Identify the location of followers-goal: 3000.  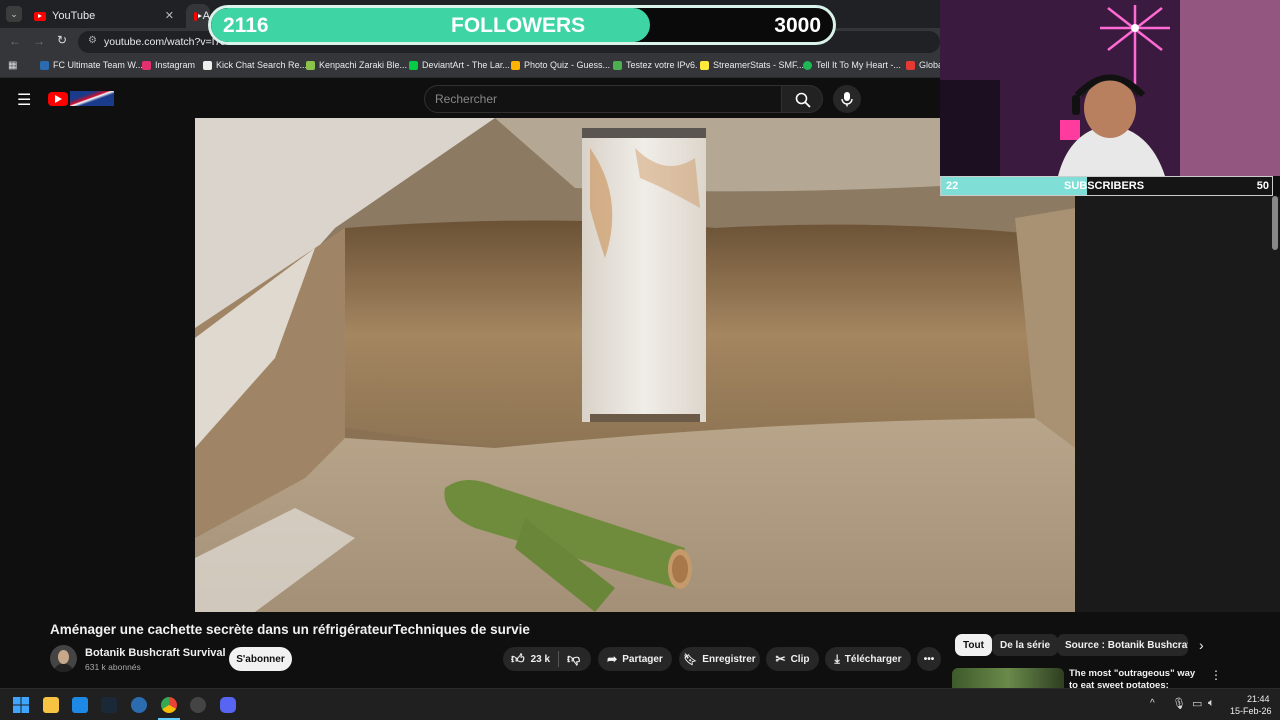
(797, 25).